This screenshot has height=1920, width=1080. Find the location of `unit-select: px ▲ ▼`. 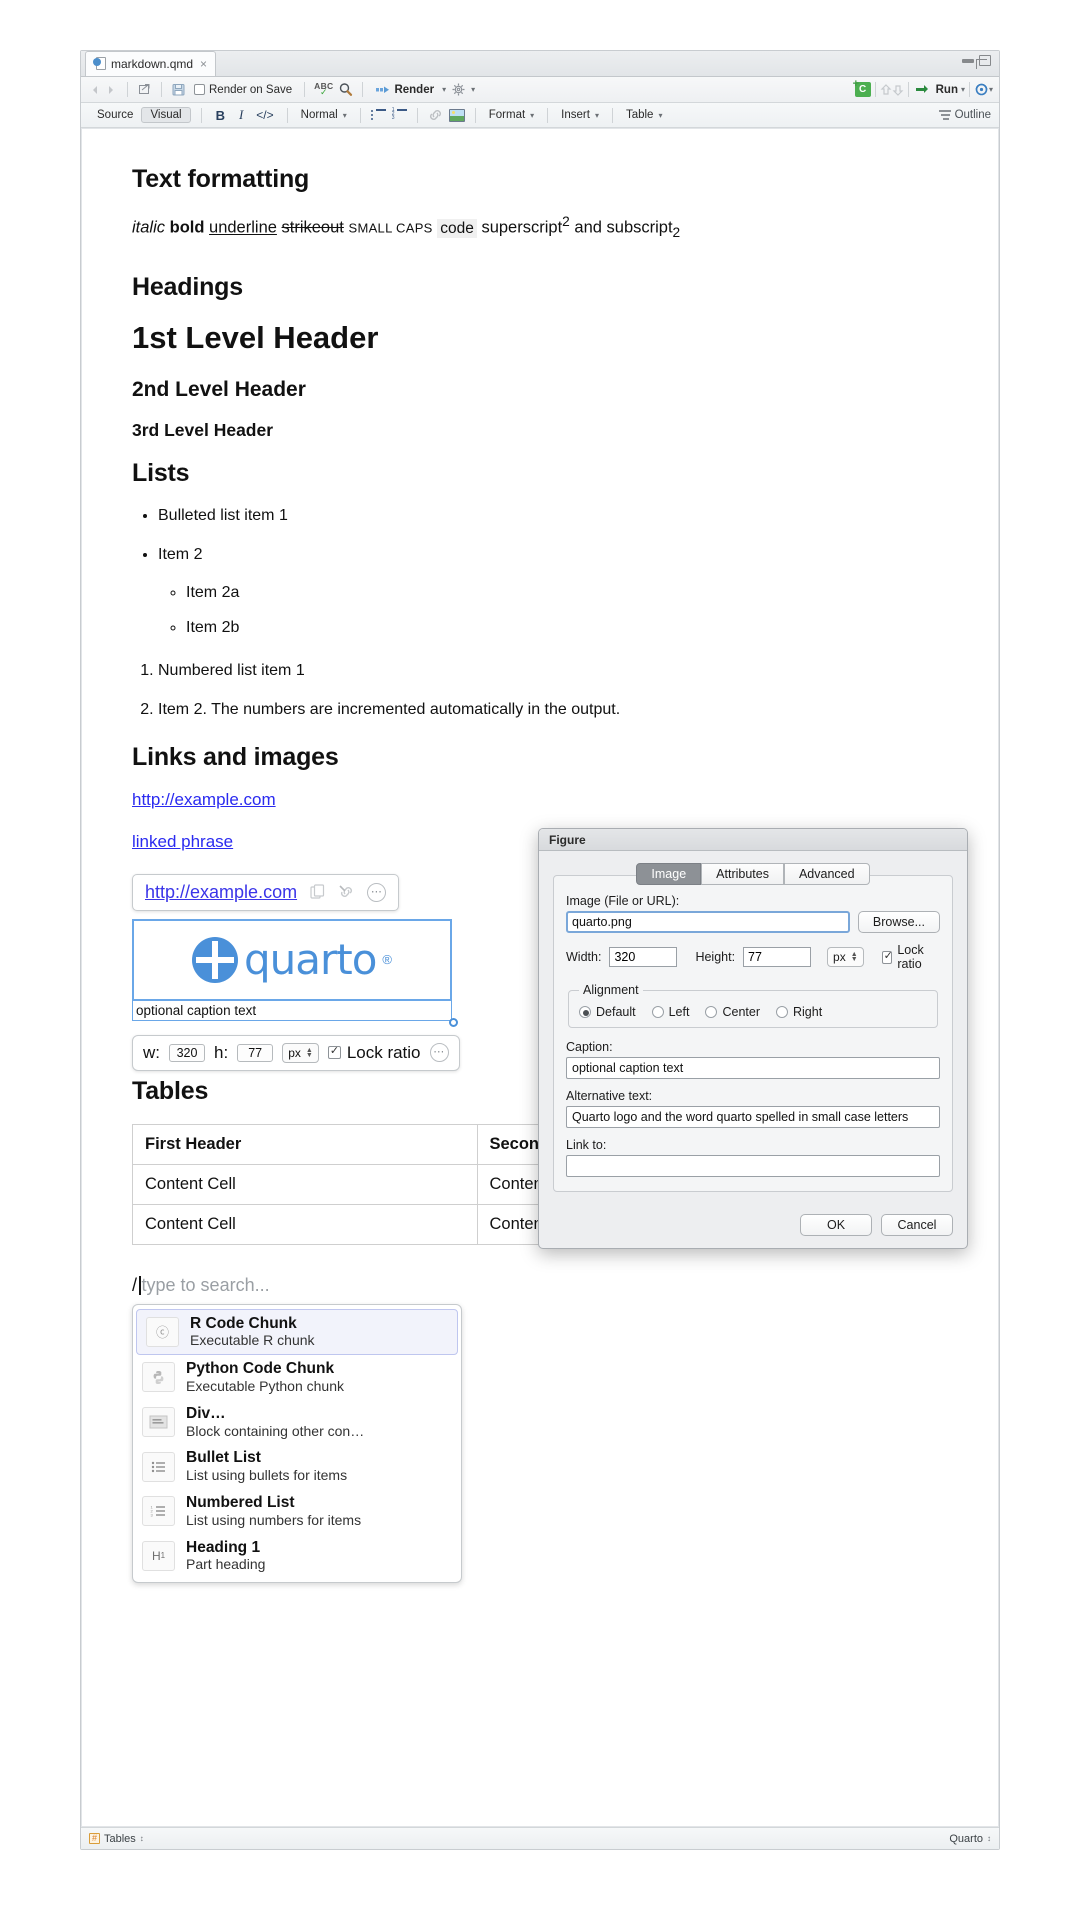

unit-select: px ▲ ▼ is located at coordinates (845, 957).